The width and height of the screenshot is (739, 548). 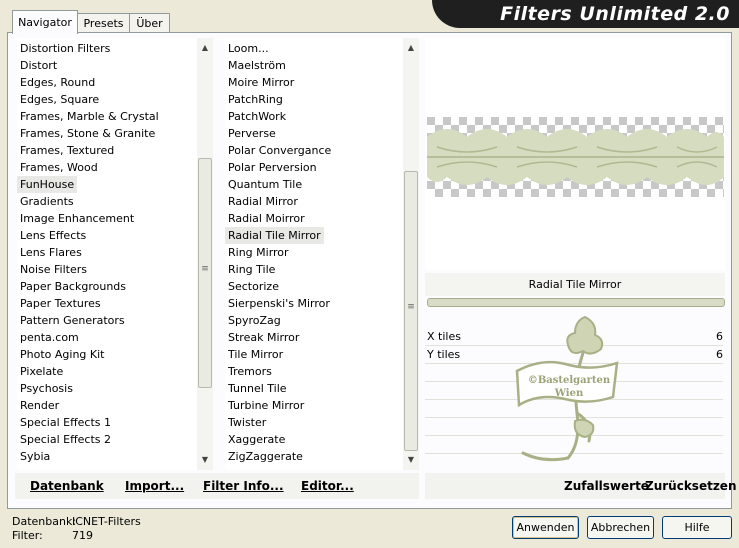 What do you see at coordinates (279, 303) in the screenshot?
I see `filter-item: Sierpenski's Mirror` at bounding box center [279, 303].